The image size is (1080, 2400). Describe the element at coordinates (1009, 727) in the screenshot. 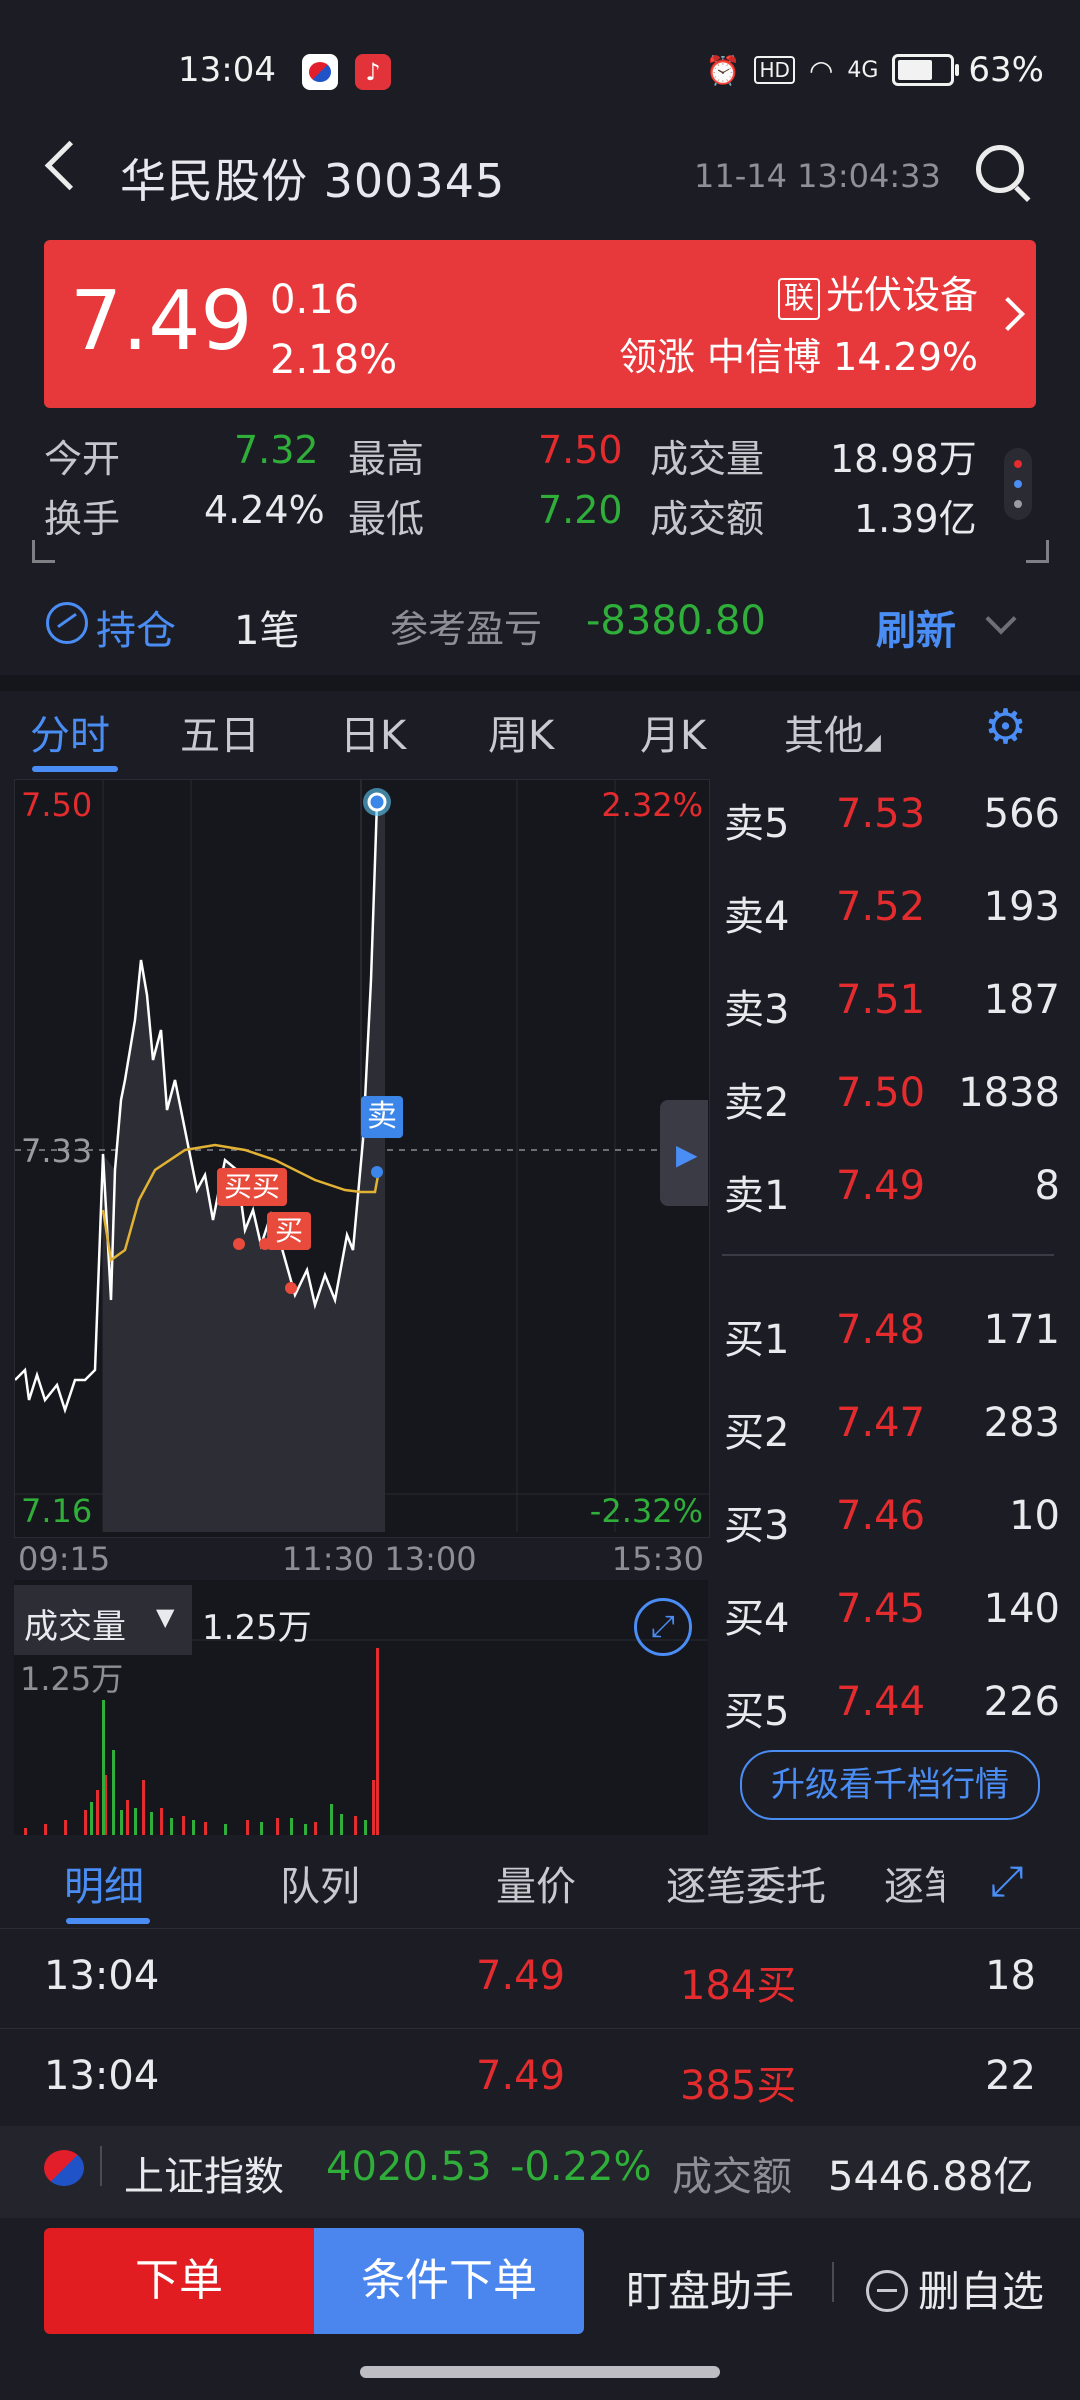

I see `gear-icon: ⚙` at that location.